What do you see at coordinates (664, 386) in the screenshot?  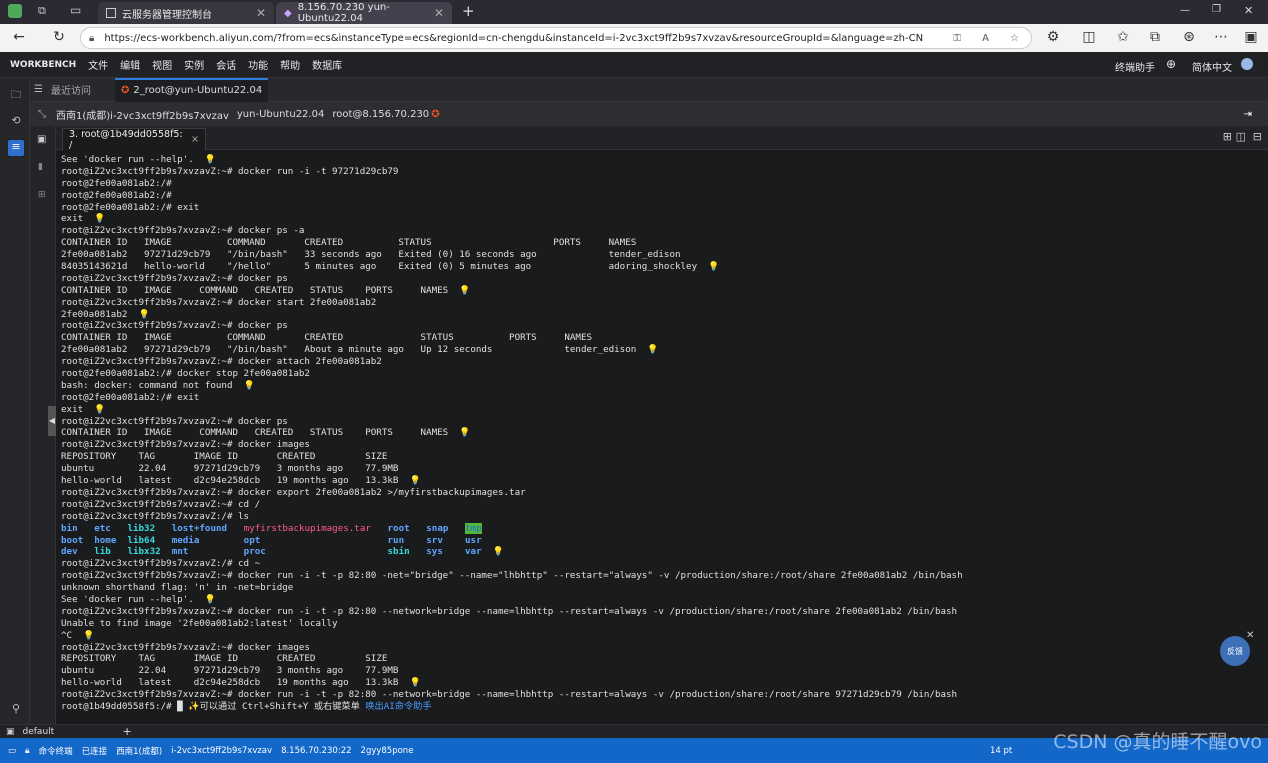 I see `terminal-line: bash: docker: command not found 💡` at bounding box center [664, 386].